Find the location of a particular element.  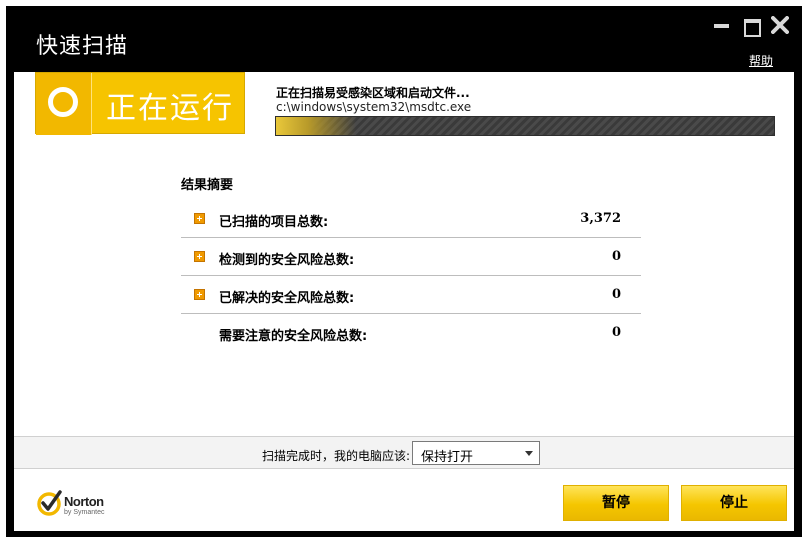

dropdown-arrow-icon is located at coordinates (529, 453).